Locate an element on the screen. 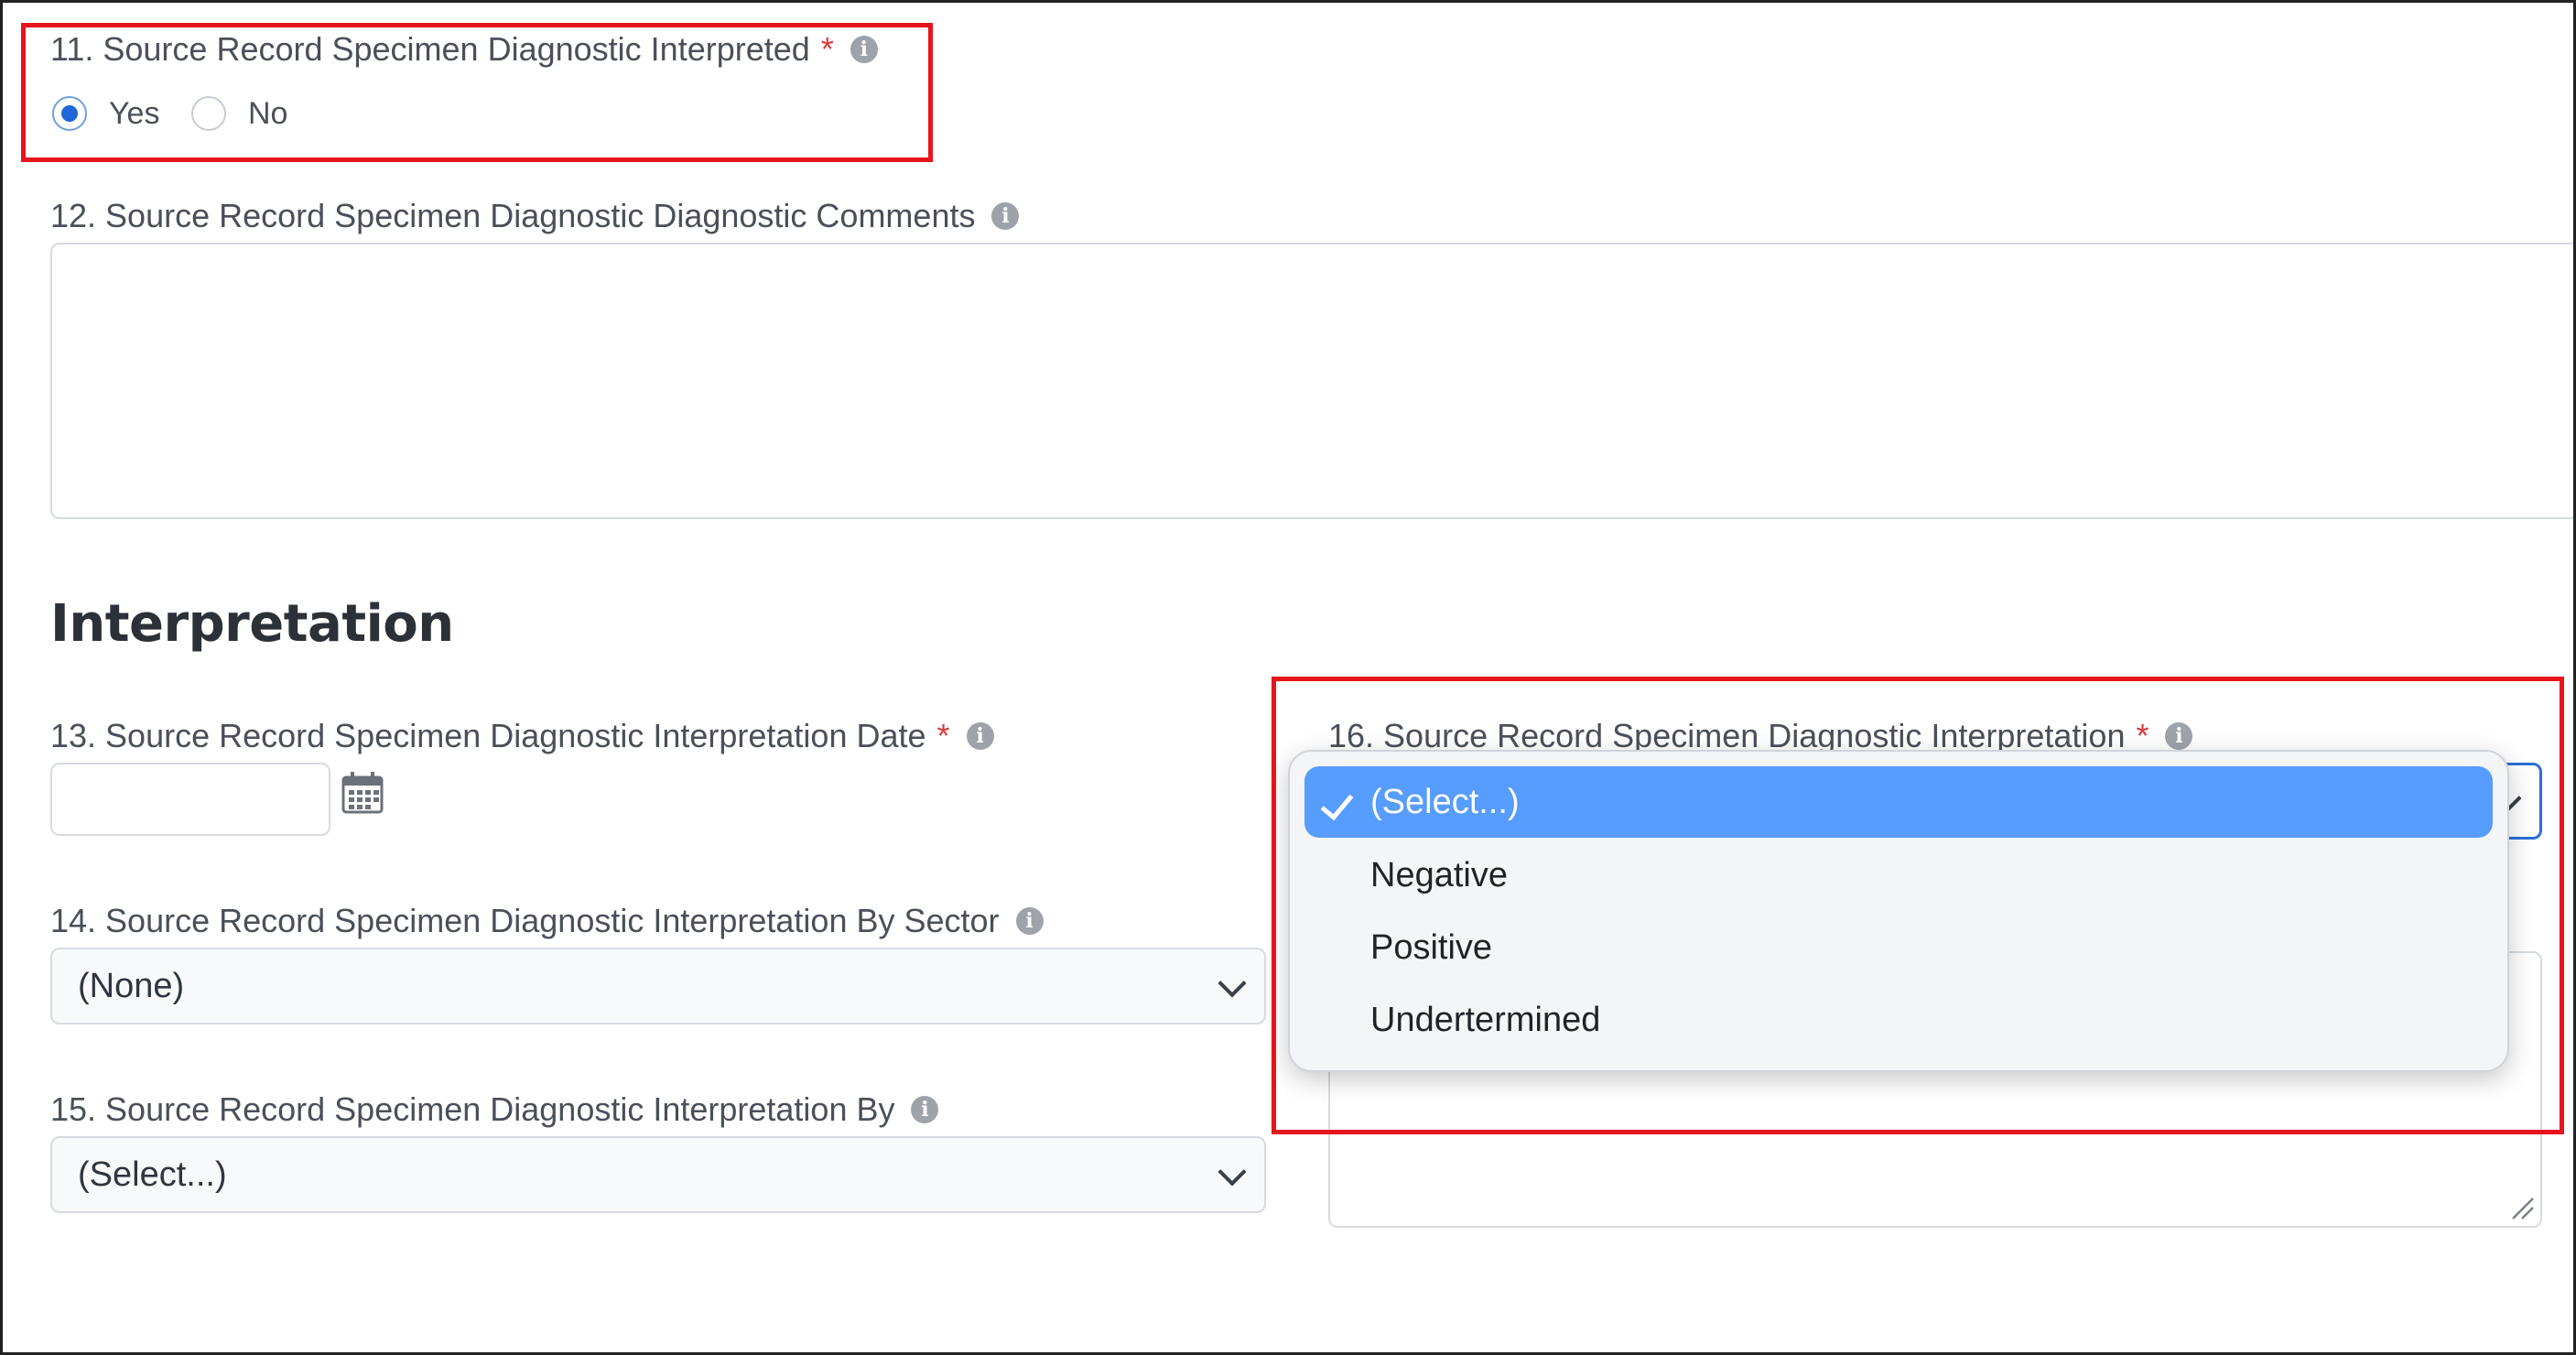 This screenshot has height=1355, width=2576. q14-selected-value: (None) is located at coordinates (132, 986).